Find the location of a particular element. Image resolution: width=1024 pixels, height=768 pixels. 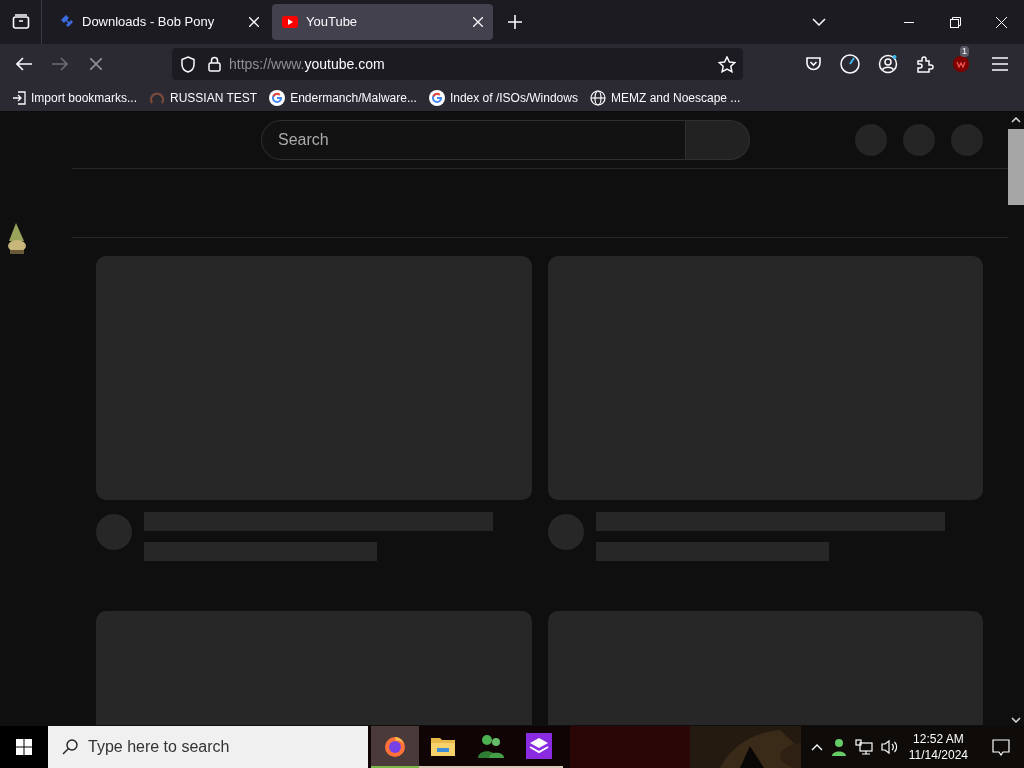

account-icon is located at coordinates (888, 64).